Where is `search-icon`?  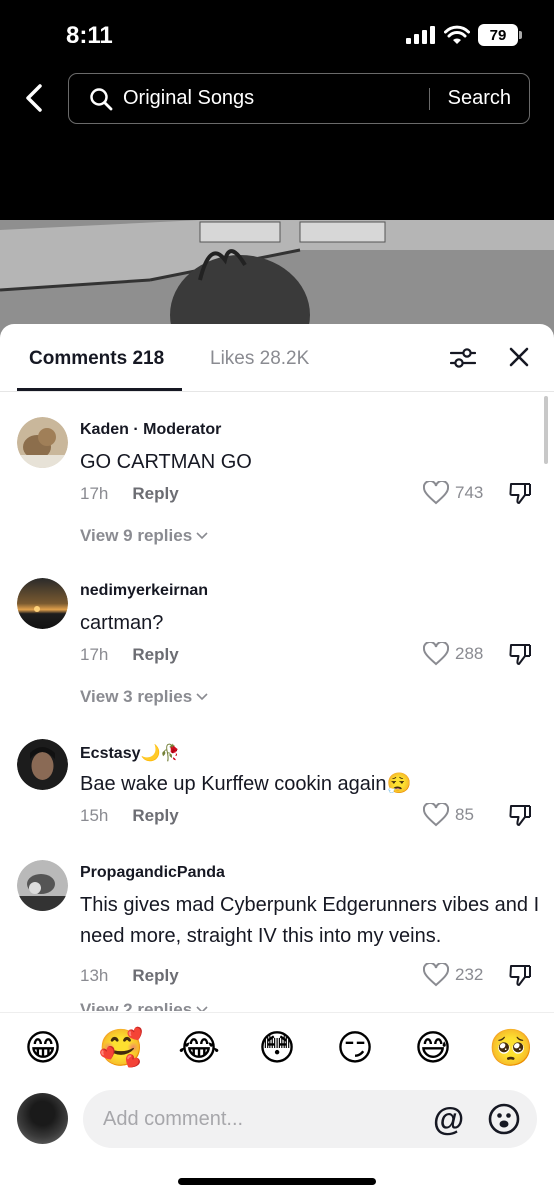 search-icon is located at coordinates (101, 98).